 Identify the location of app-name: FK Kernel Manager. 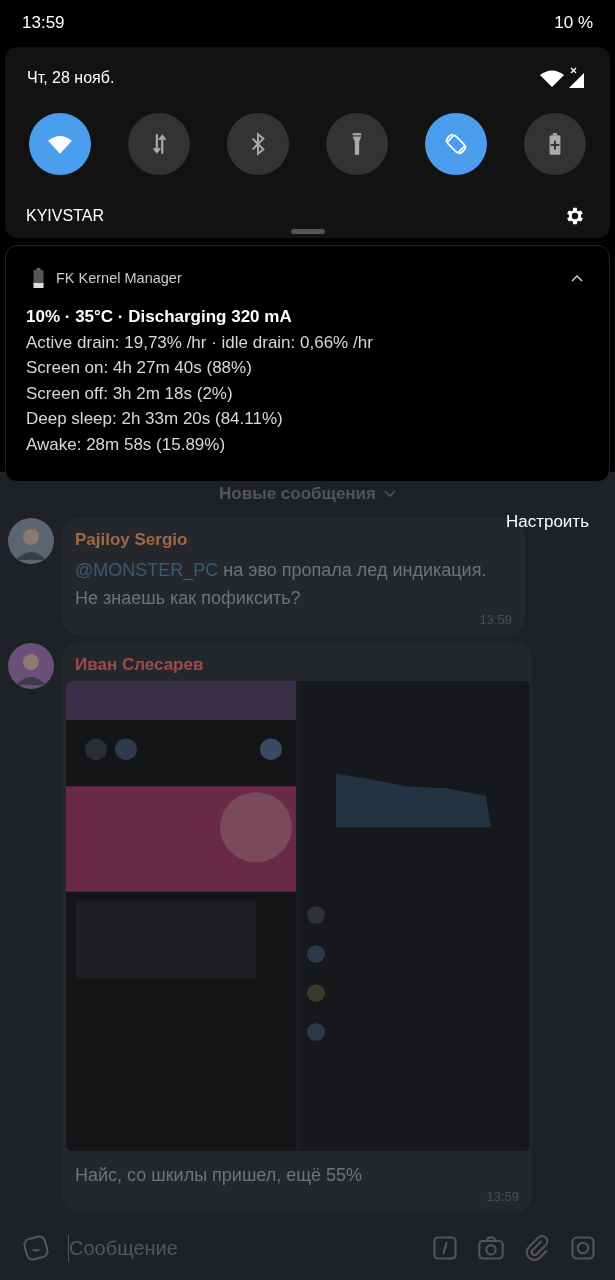
(119, 277).